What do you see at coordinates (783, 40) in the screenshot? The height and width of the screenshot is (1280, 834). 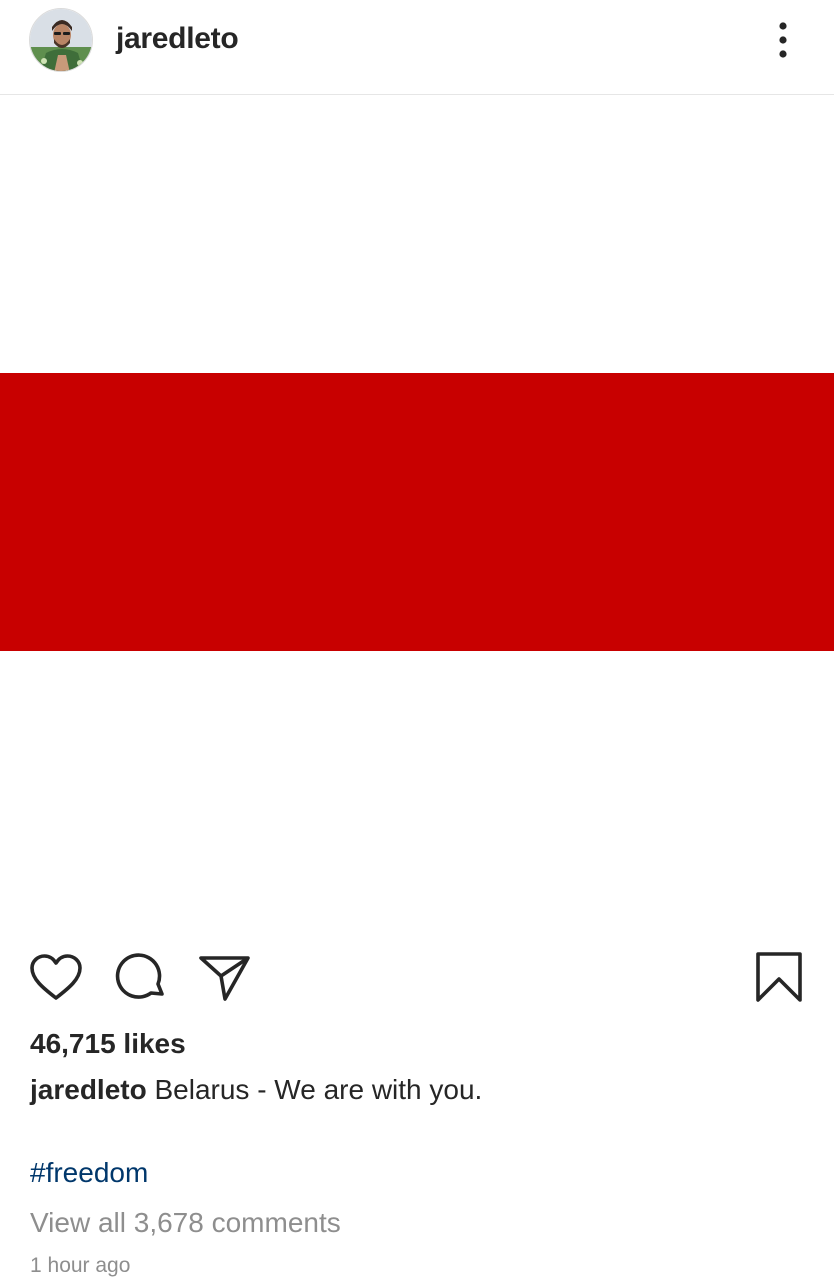 I see `more-vertical-icon` at bounding box center [783, 40].